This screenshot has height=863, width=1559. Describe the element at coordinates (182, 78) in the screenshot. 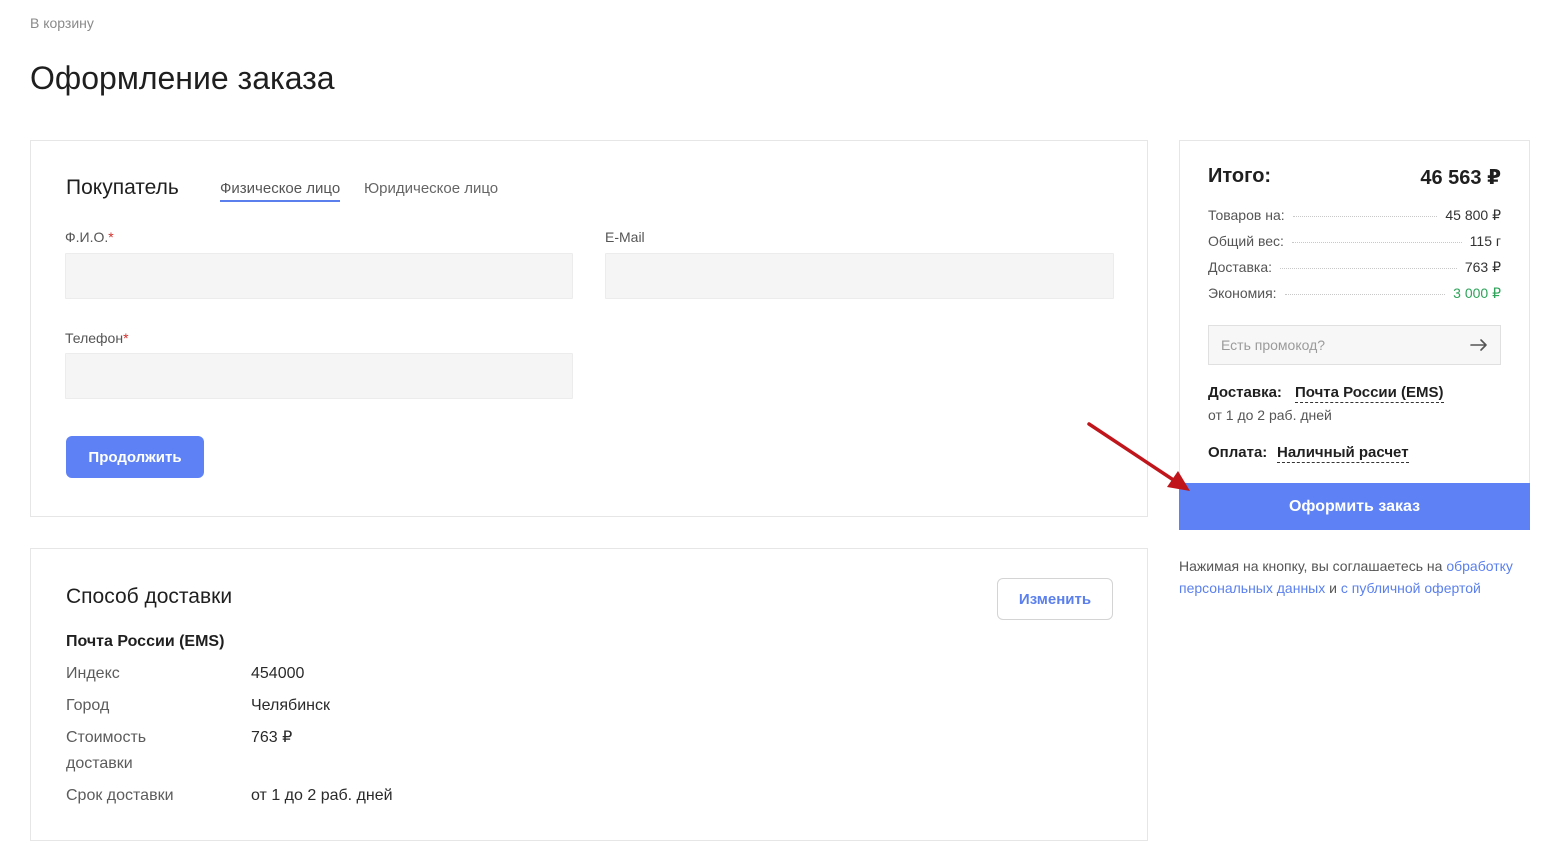

I see `page-title: Оформление заказа` at that location.